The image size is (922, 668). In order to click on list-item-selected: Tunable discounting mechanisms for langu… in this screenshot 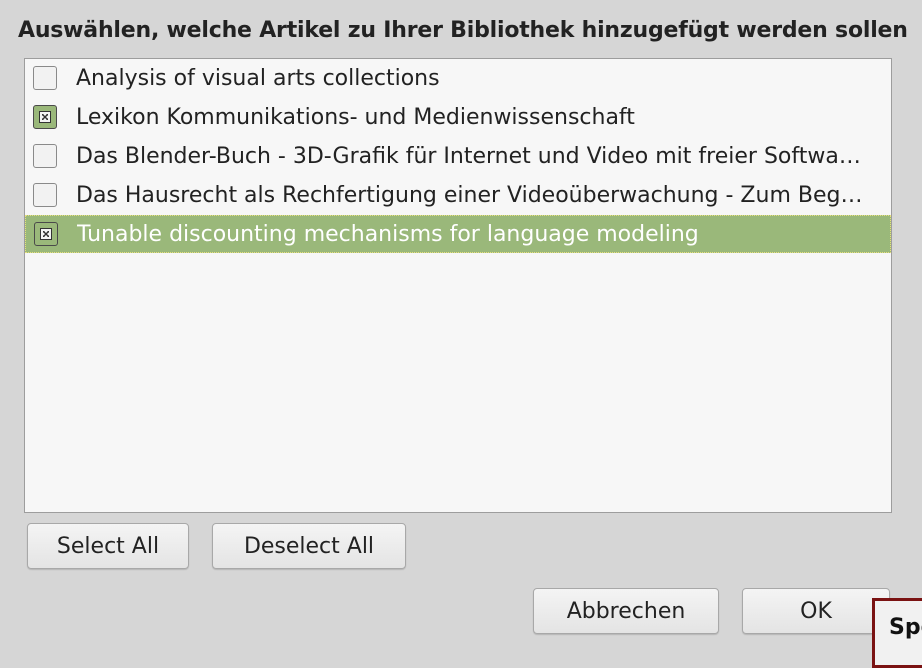, I will do `click(458, 234)`.